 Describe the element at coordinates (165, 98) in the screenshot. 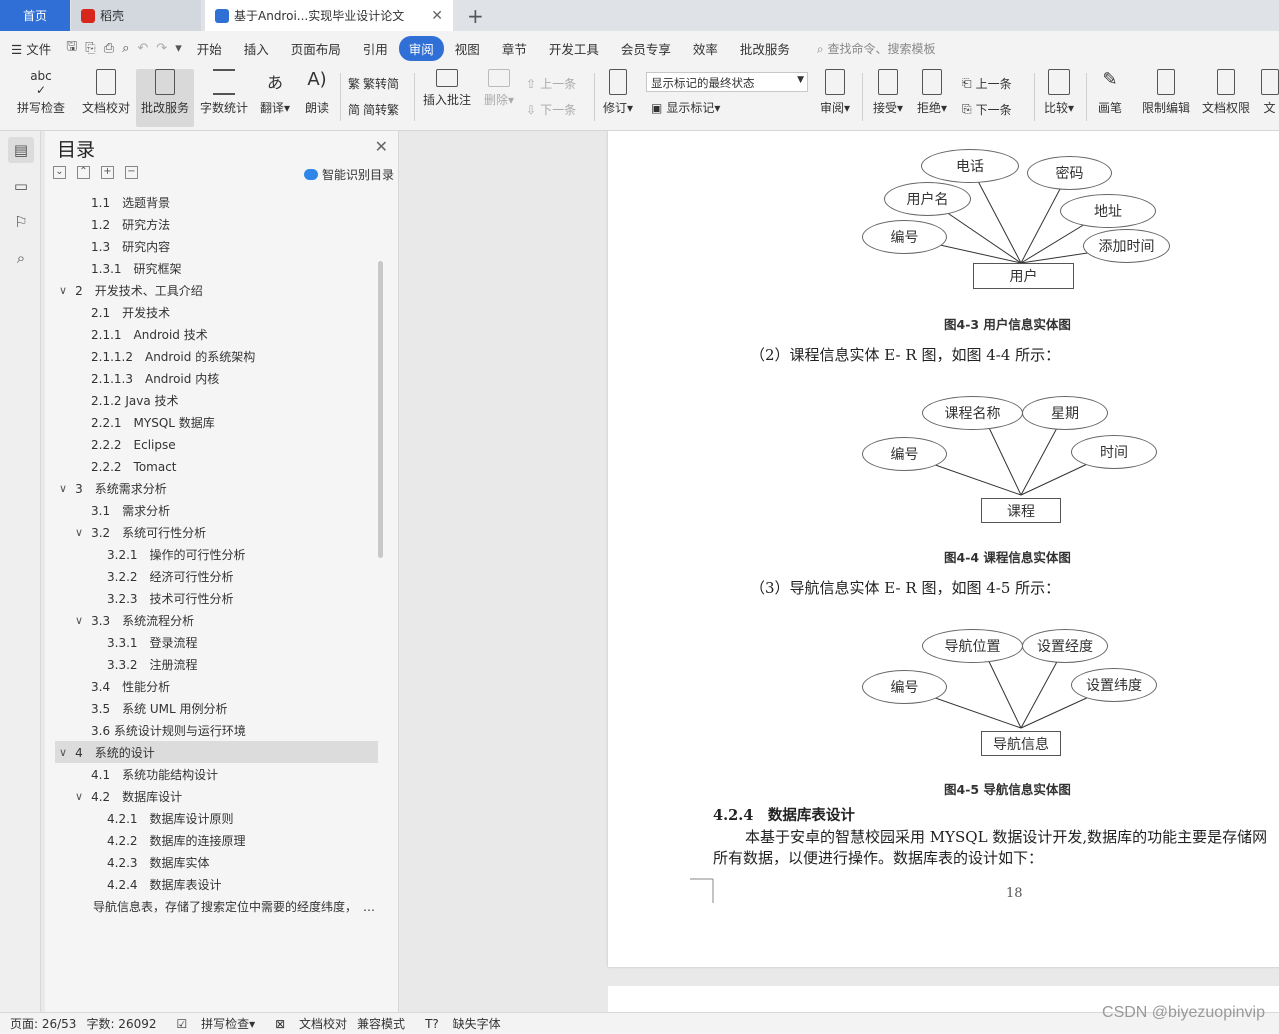

I see `correction-service-button: 批改服务` at that location.